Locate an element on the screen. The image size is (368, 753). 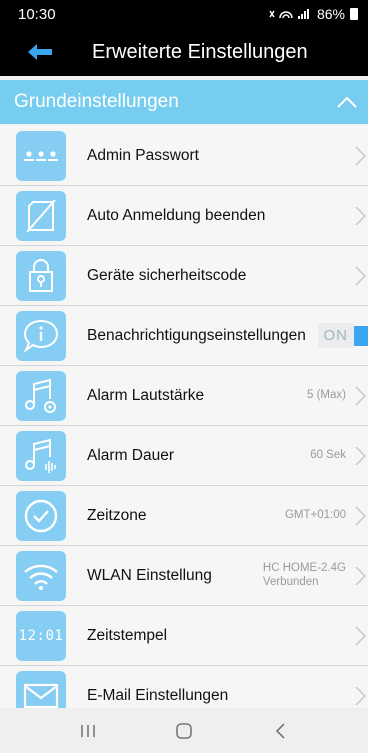
digital-clock-icon: 12:01 is located at coordinates (41, 635).